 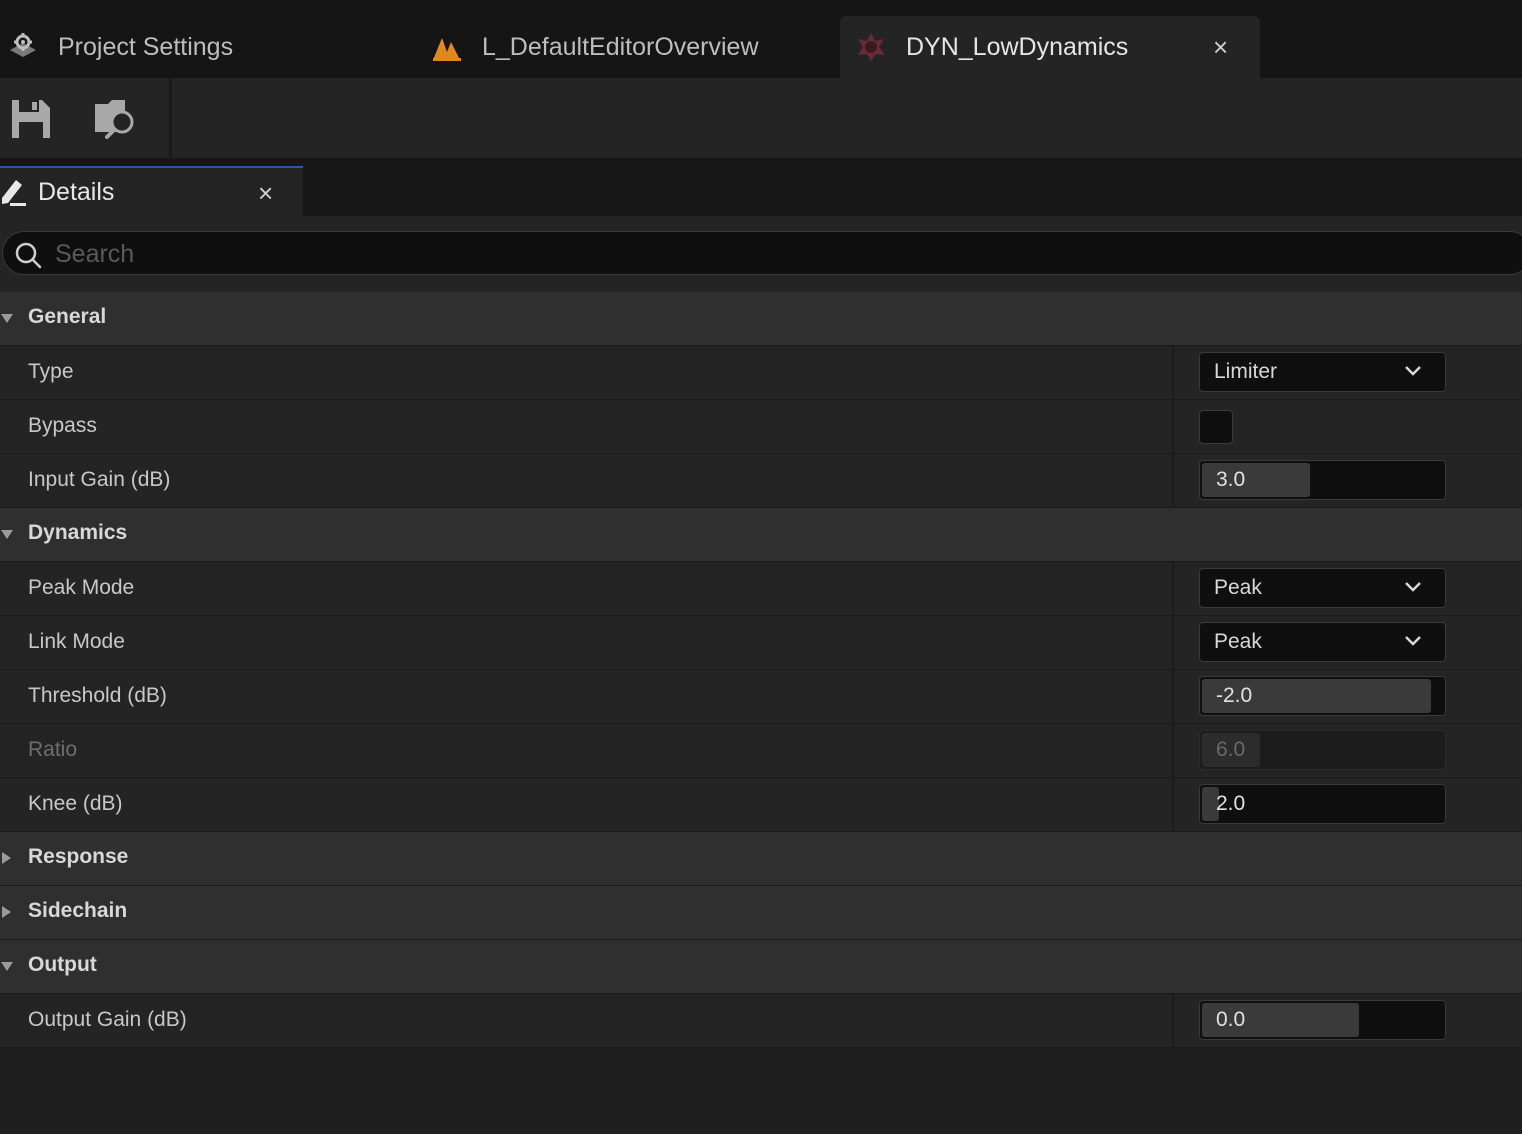 What do you see at coordinates (146, 46) in the screenshot?
I see `tab-label: Project Settings` at bounding box center [146, 46].